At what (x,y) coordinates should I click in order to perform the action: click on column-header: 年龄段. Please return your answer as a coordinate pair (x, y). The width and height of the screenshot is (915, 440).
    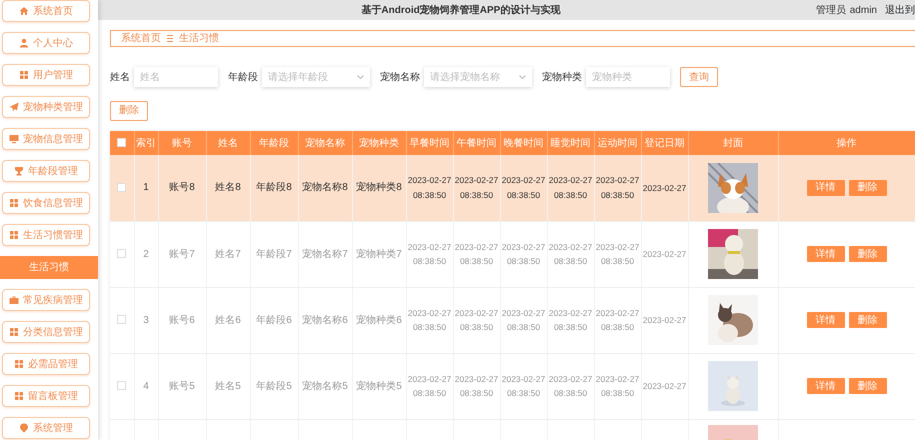
    Looking at the image, I should click on (274, 143).